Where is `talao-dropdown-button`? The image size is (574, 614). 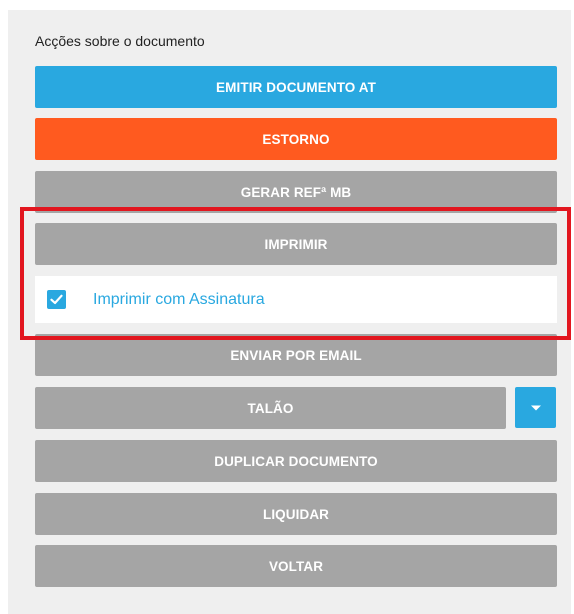 talao-dropdown-button is located at coordinates (535, 407).